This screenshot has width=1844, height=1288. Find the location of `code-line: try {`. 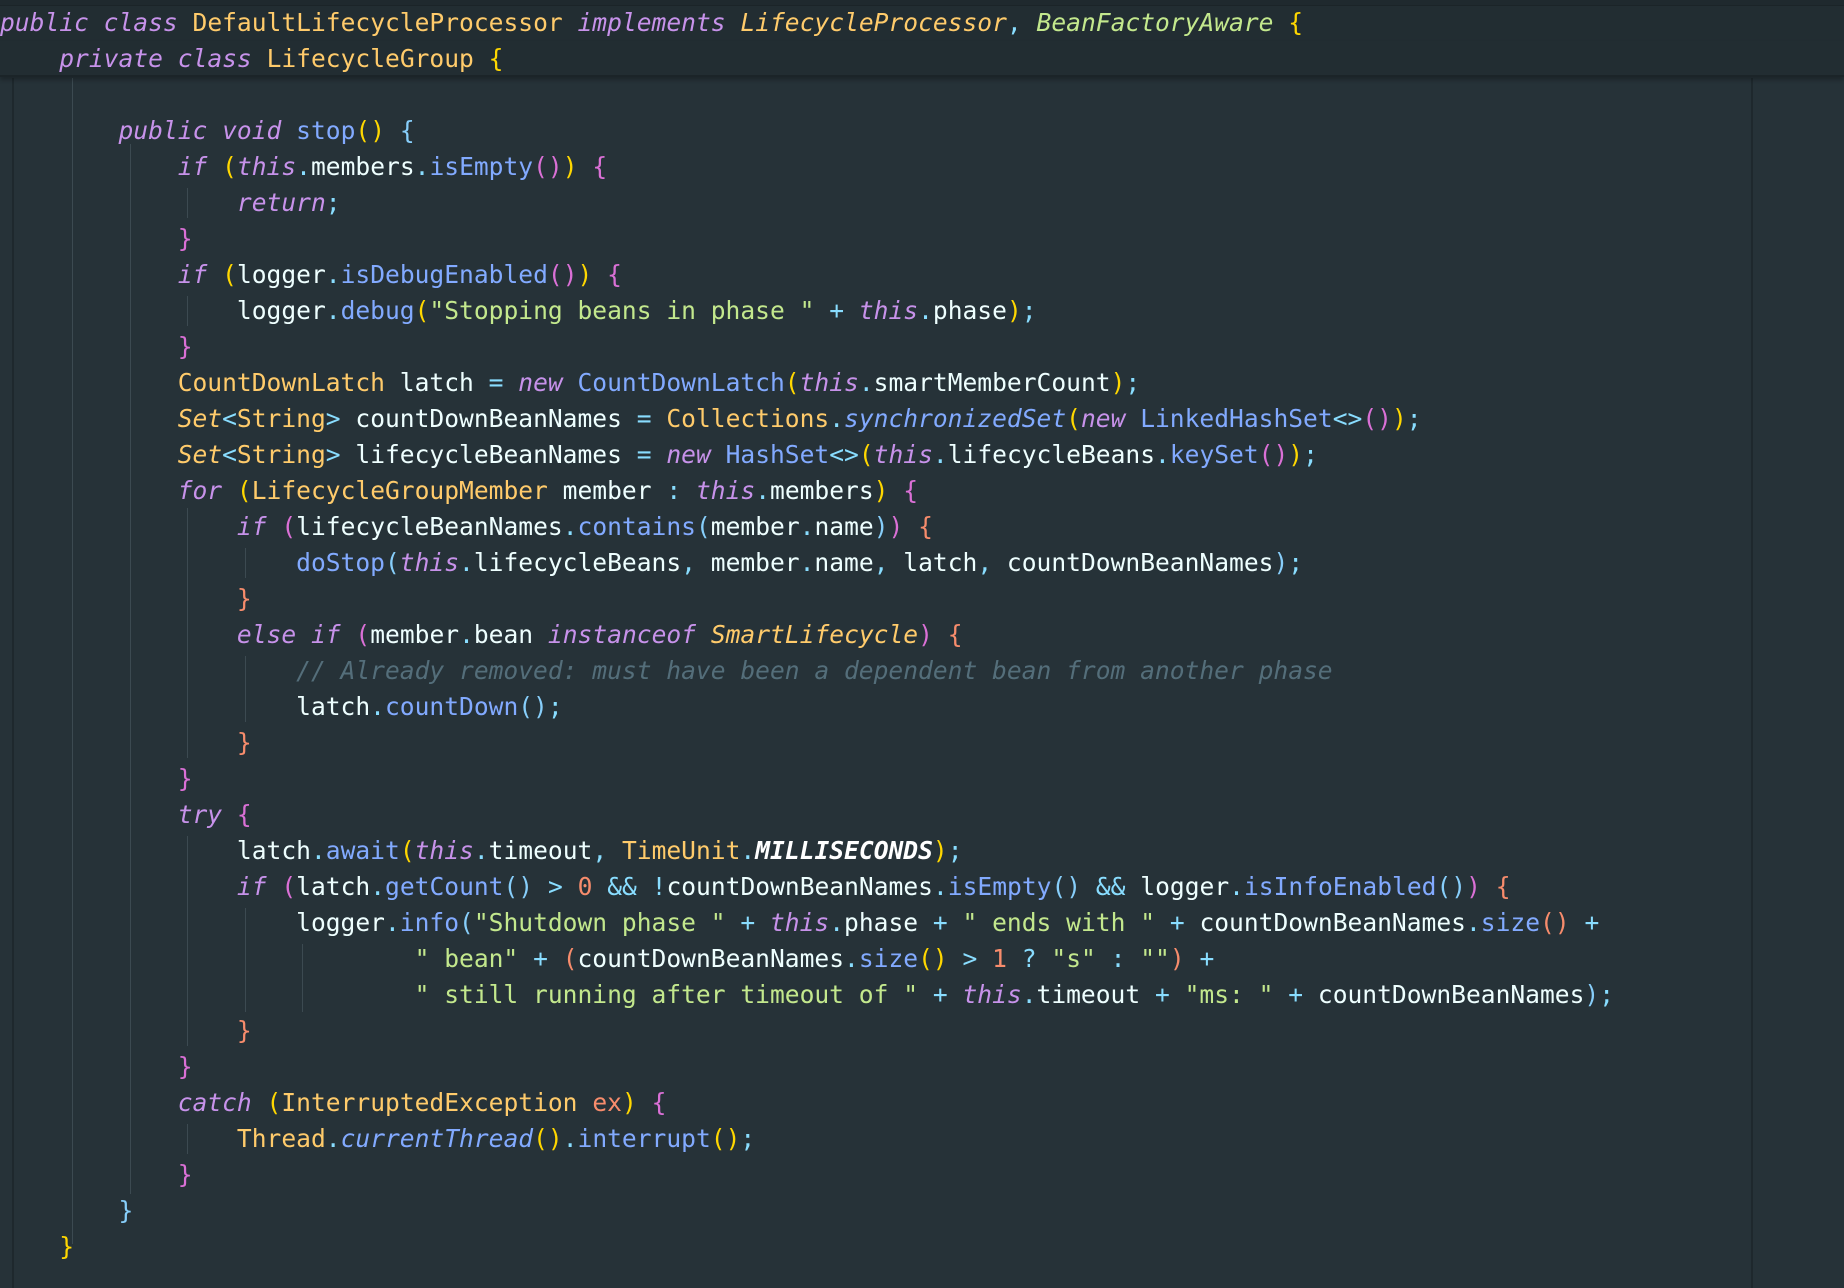

code-line: try { is located at coordinates (126, 815).